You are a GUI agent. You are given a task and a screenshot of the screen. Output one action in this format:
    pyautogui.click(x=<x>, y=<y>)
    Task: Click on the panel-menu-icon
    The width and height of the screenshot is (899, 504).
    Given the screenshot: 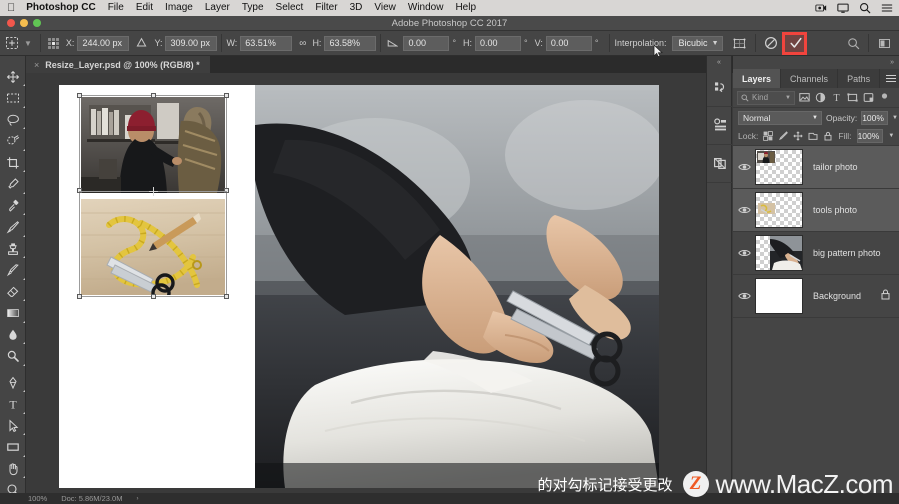 What is the action you would take?
    pyautogui.click(x=889, y=78)
    